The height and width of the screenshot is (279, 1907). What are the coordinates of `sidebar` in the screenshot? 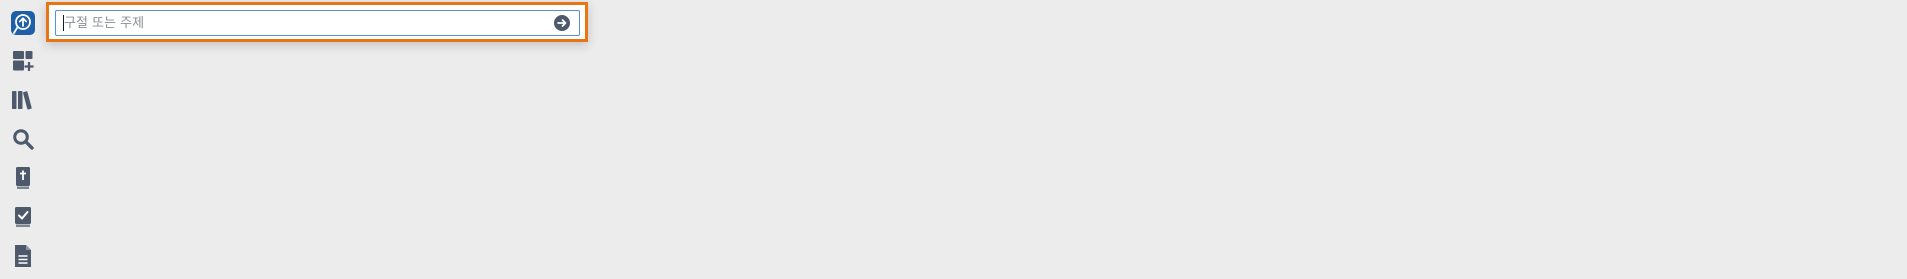 It's located at (22, 139).